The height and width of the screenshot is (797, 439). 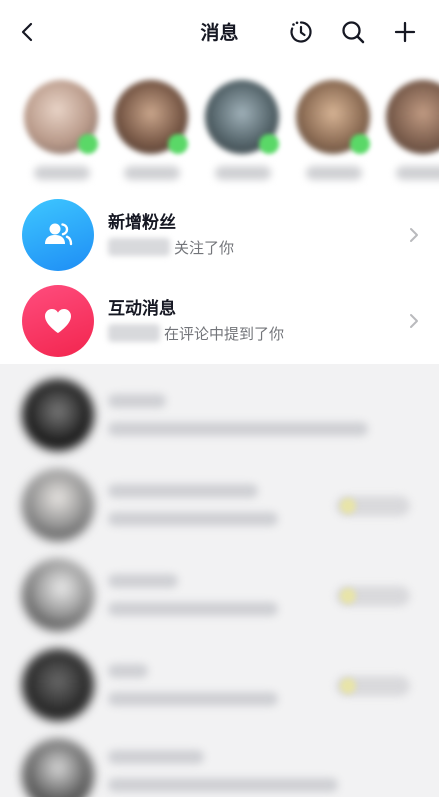 What do you see at coordinates (142, 309) in the screenshot?
I see `row-title: 互动消息` at bounding box center [142, 309].